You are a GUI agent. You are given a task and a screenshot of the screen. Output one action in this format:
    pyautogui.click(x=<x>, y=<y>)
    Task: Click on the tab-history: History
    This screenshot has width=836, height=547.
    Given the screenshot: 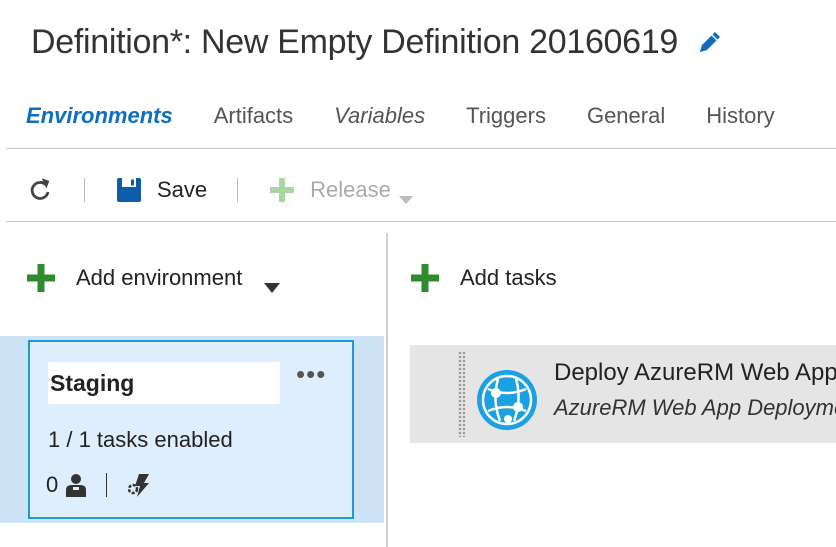 What is the action you would take?
    pyautogui.click(x=740, y=116)
    